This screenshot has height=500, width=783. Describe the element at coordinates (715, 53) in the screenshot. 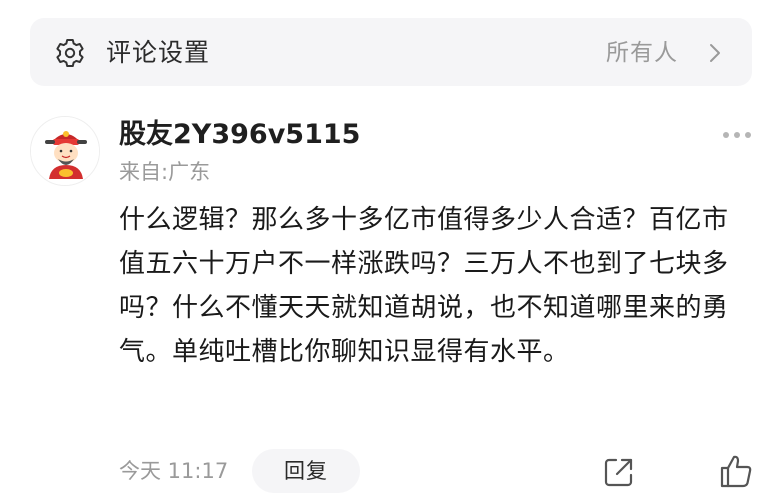

I see `chevron-right-icon` at that location.